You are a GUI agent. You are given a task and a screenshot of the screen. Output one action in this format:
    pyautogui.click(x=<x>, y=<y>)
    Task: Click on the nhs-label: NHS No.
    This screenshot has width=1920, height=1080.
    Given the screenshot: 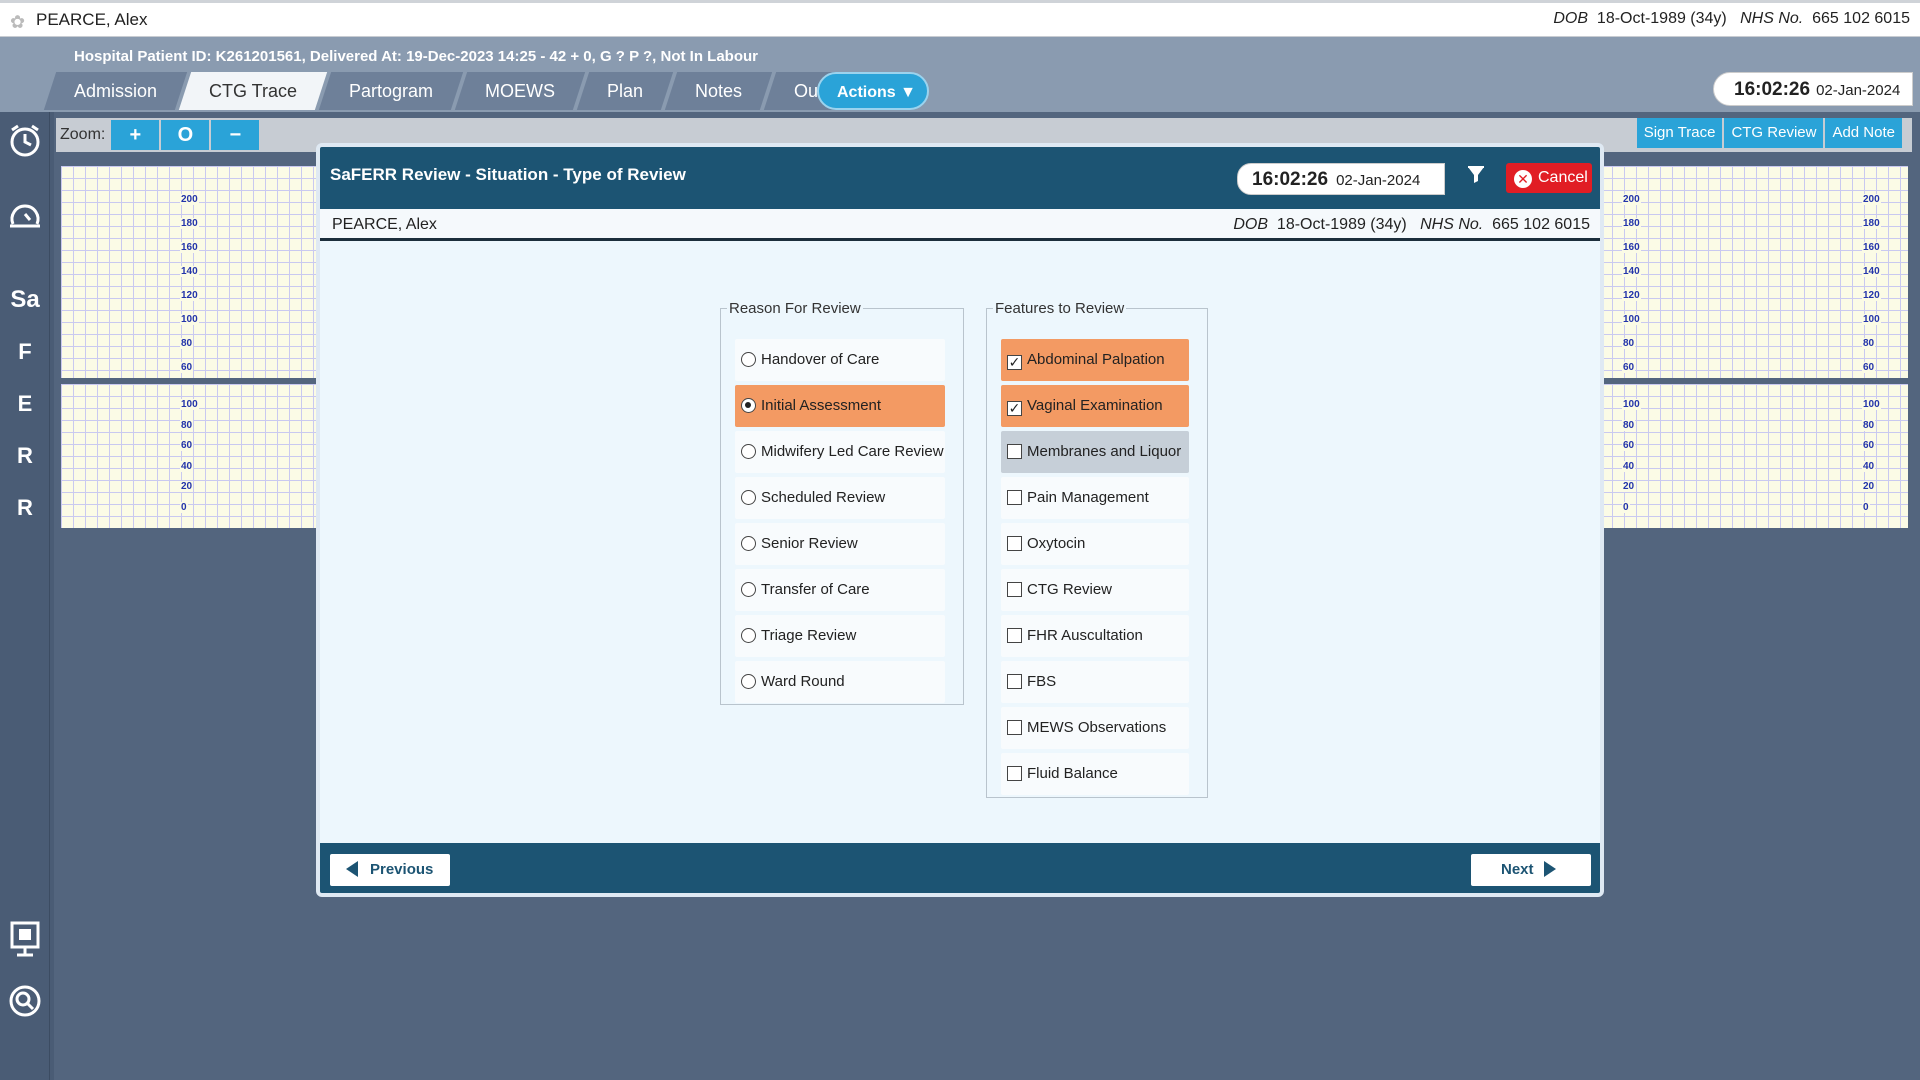 What is the action you would take?
    pyautogui.click(x=1772, y=18)
    